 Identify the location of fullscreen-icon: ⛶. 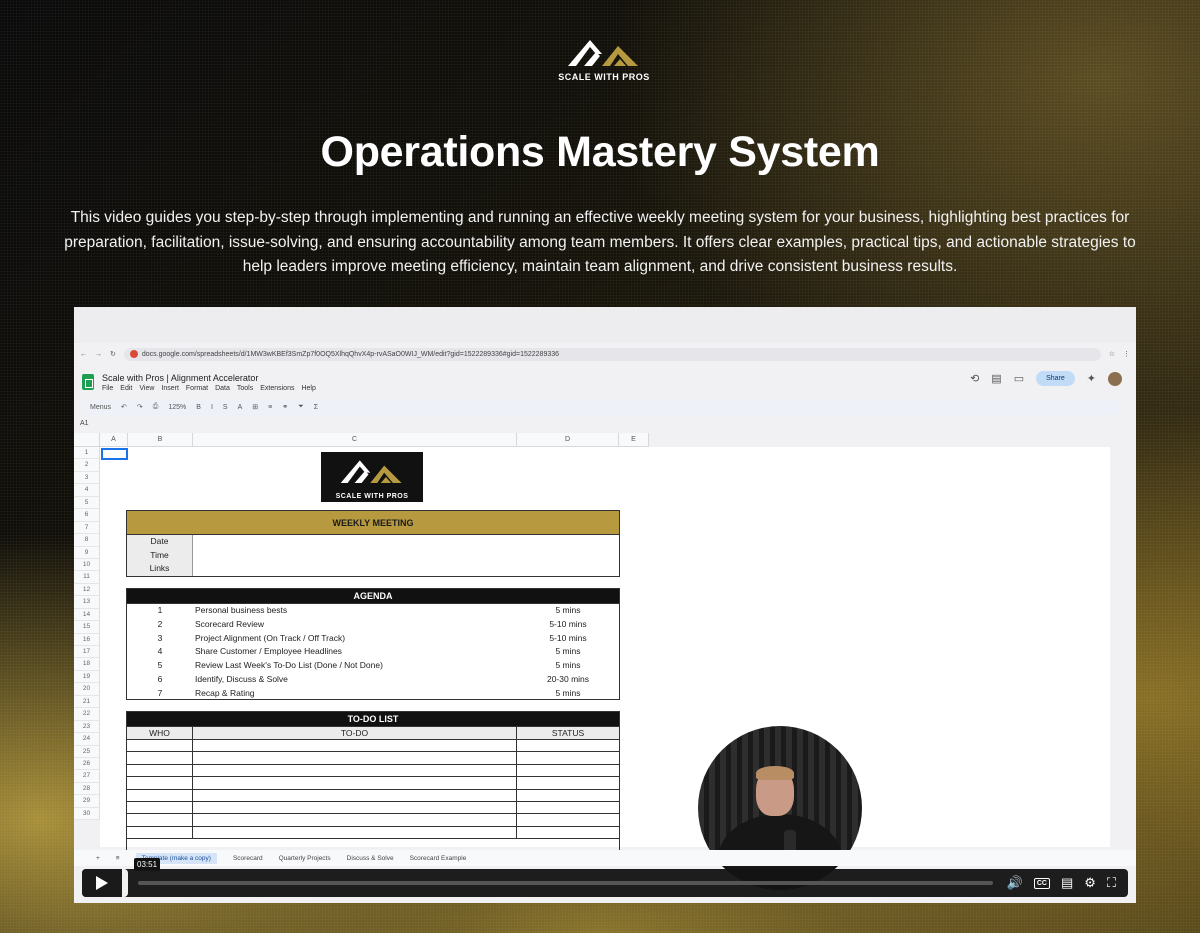
(1111, 883).